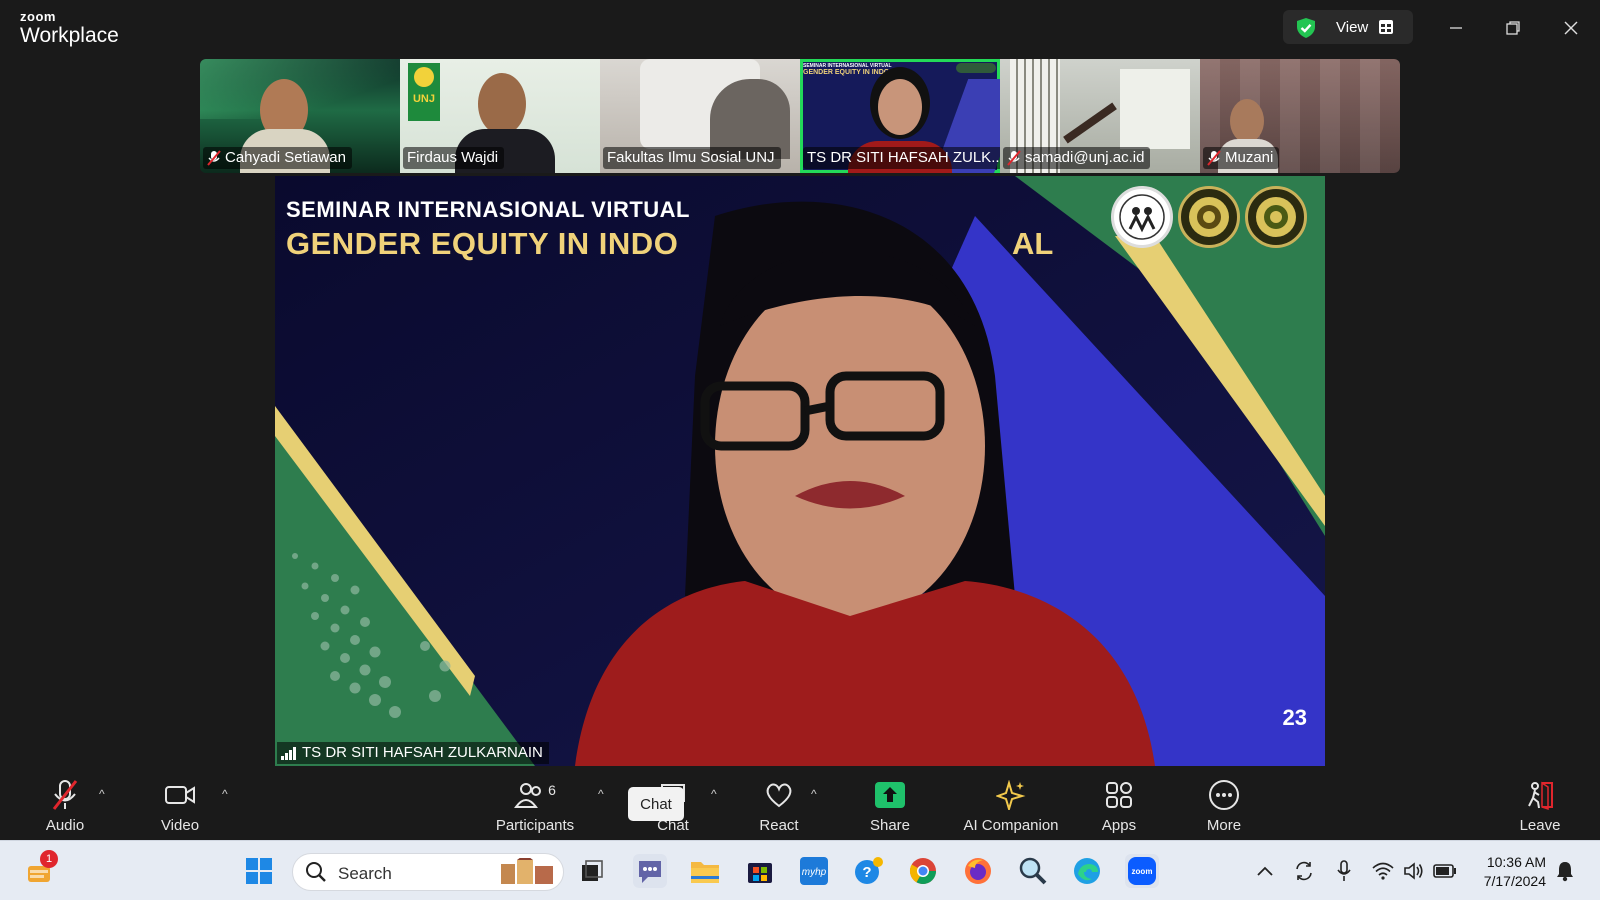 This screenshot has height=900, width=1600. What do you see at coordinates (760, 871) in the screenshot?
I see `microsoft-store-app` at bounding box center [760, 871].